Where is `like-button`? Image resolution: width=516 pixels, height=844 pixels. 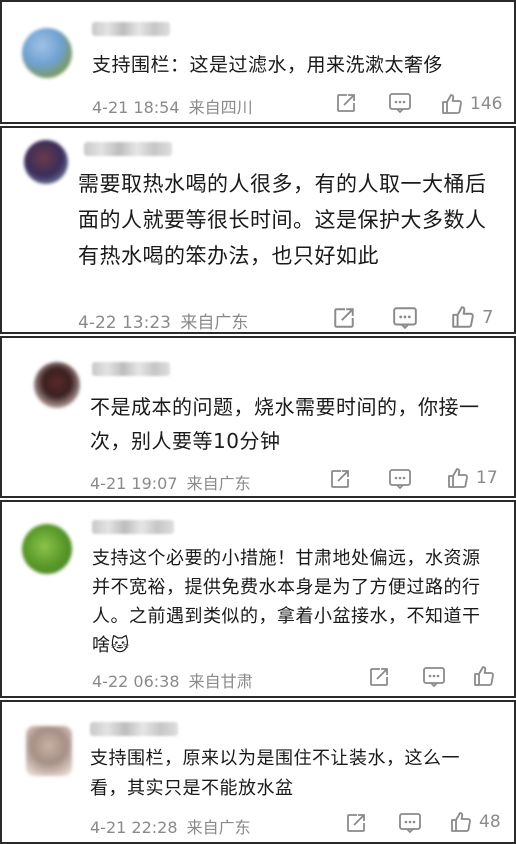
like-button is located at coordinates (487, 676).